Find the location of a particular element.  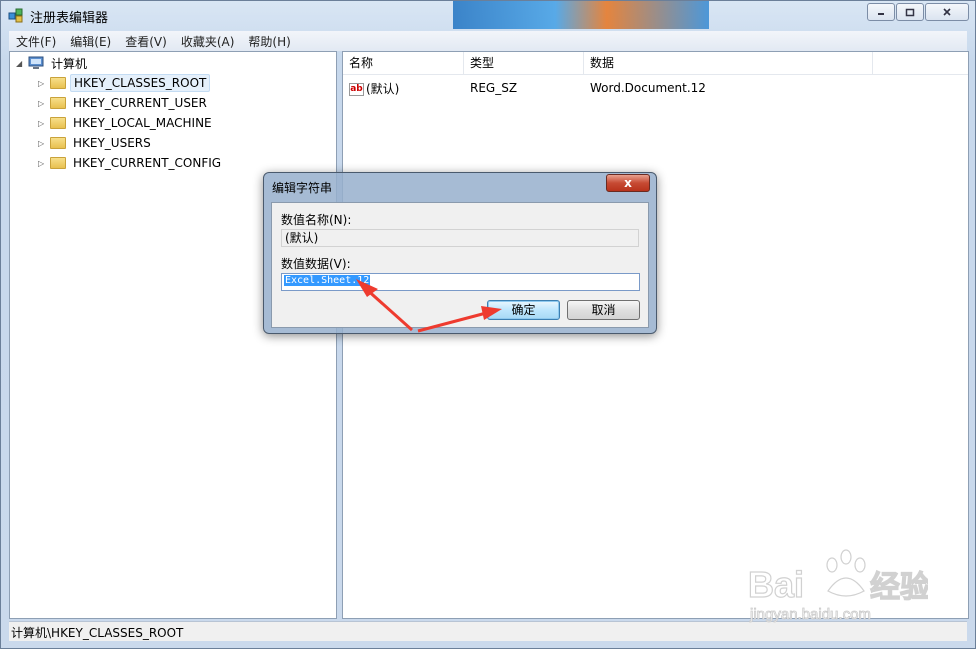

tree-label-hku: HKEY_USERS is located at coordinates (112, 143).